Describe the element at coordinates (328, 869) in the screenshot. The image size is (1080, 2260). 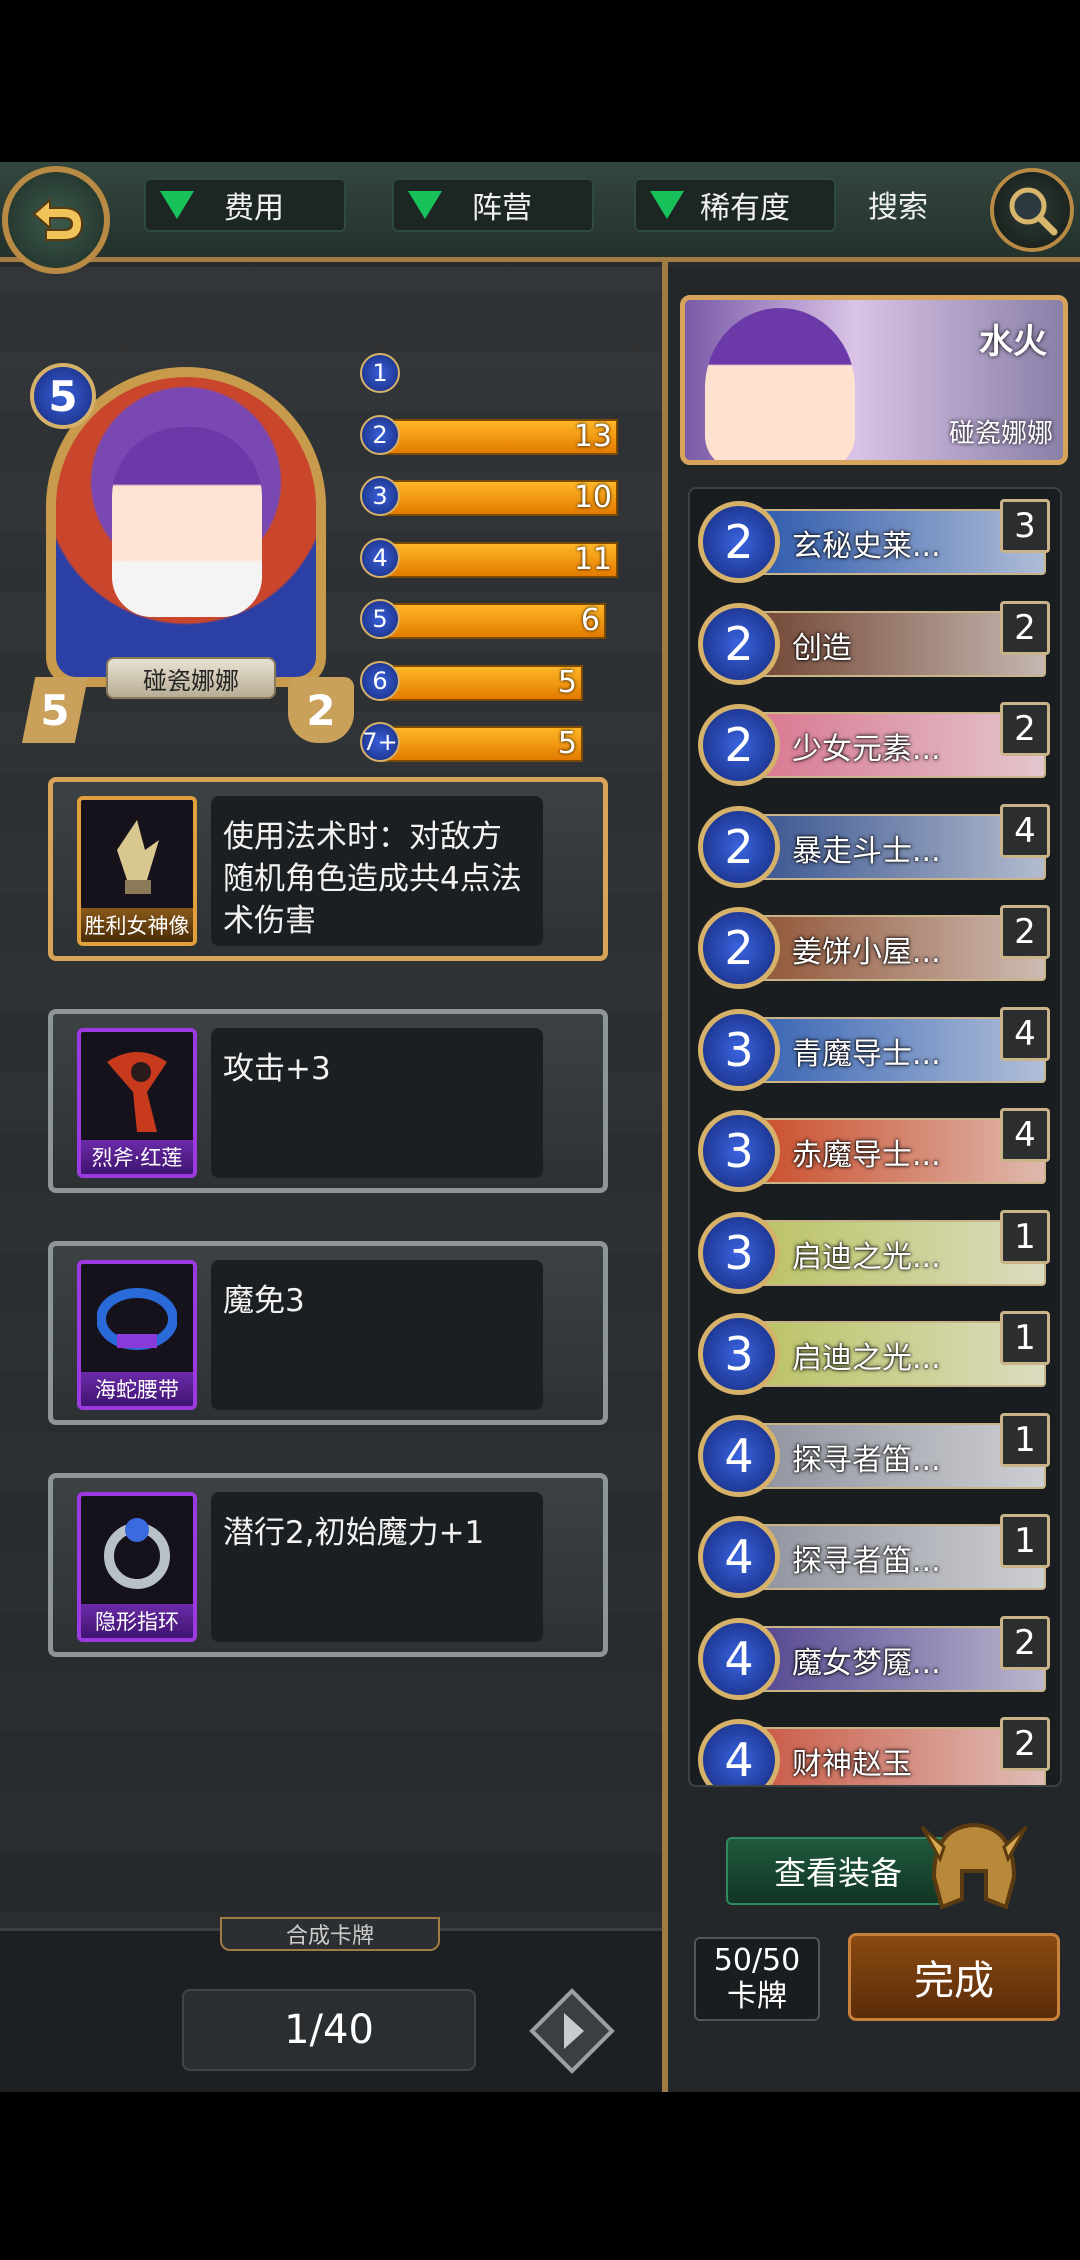
I see `equipment-slot: 胜利女神像 使用法术时：对敌方随机角色造成共4点法术伤害` at that location.